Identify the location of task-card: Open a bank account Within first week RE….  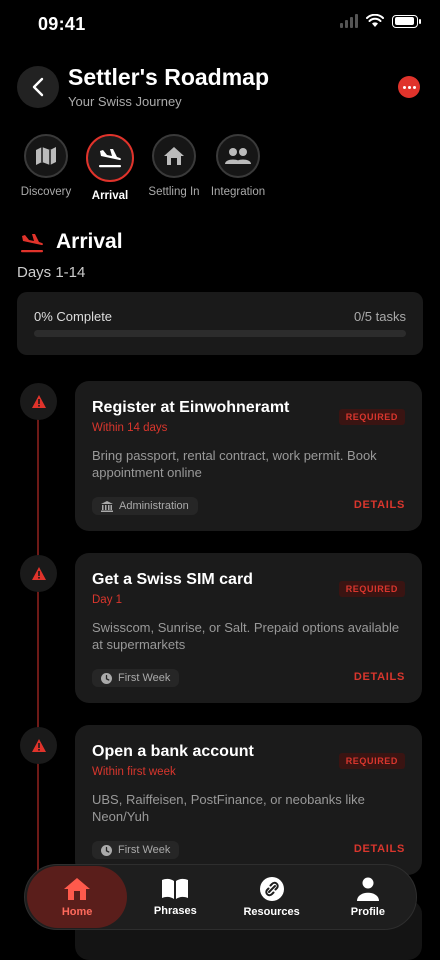
(248, 800).